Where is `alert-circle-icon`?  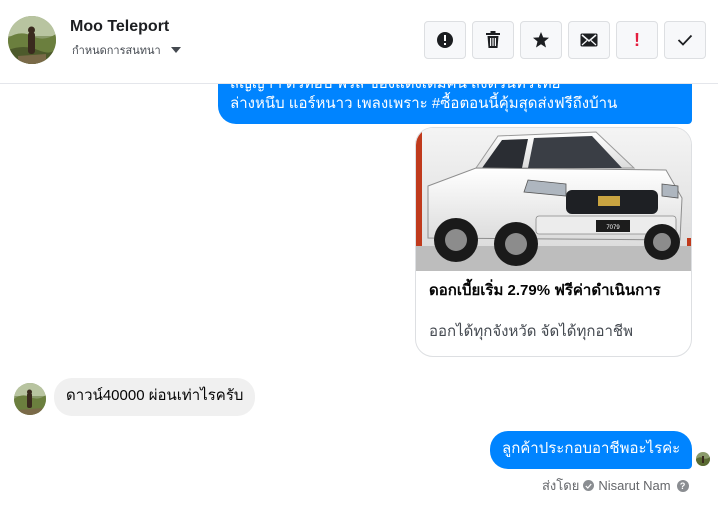 alert-circle-icon is located at coordinates (445, 40).